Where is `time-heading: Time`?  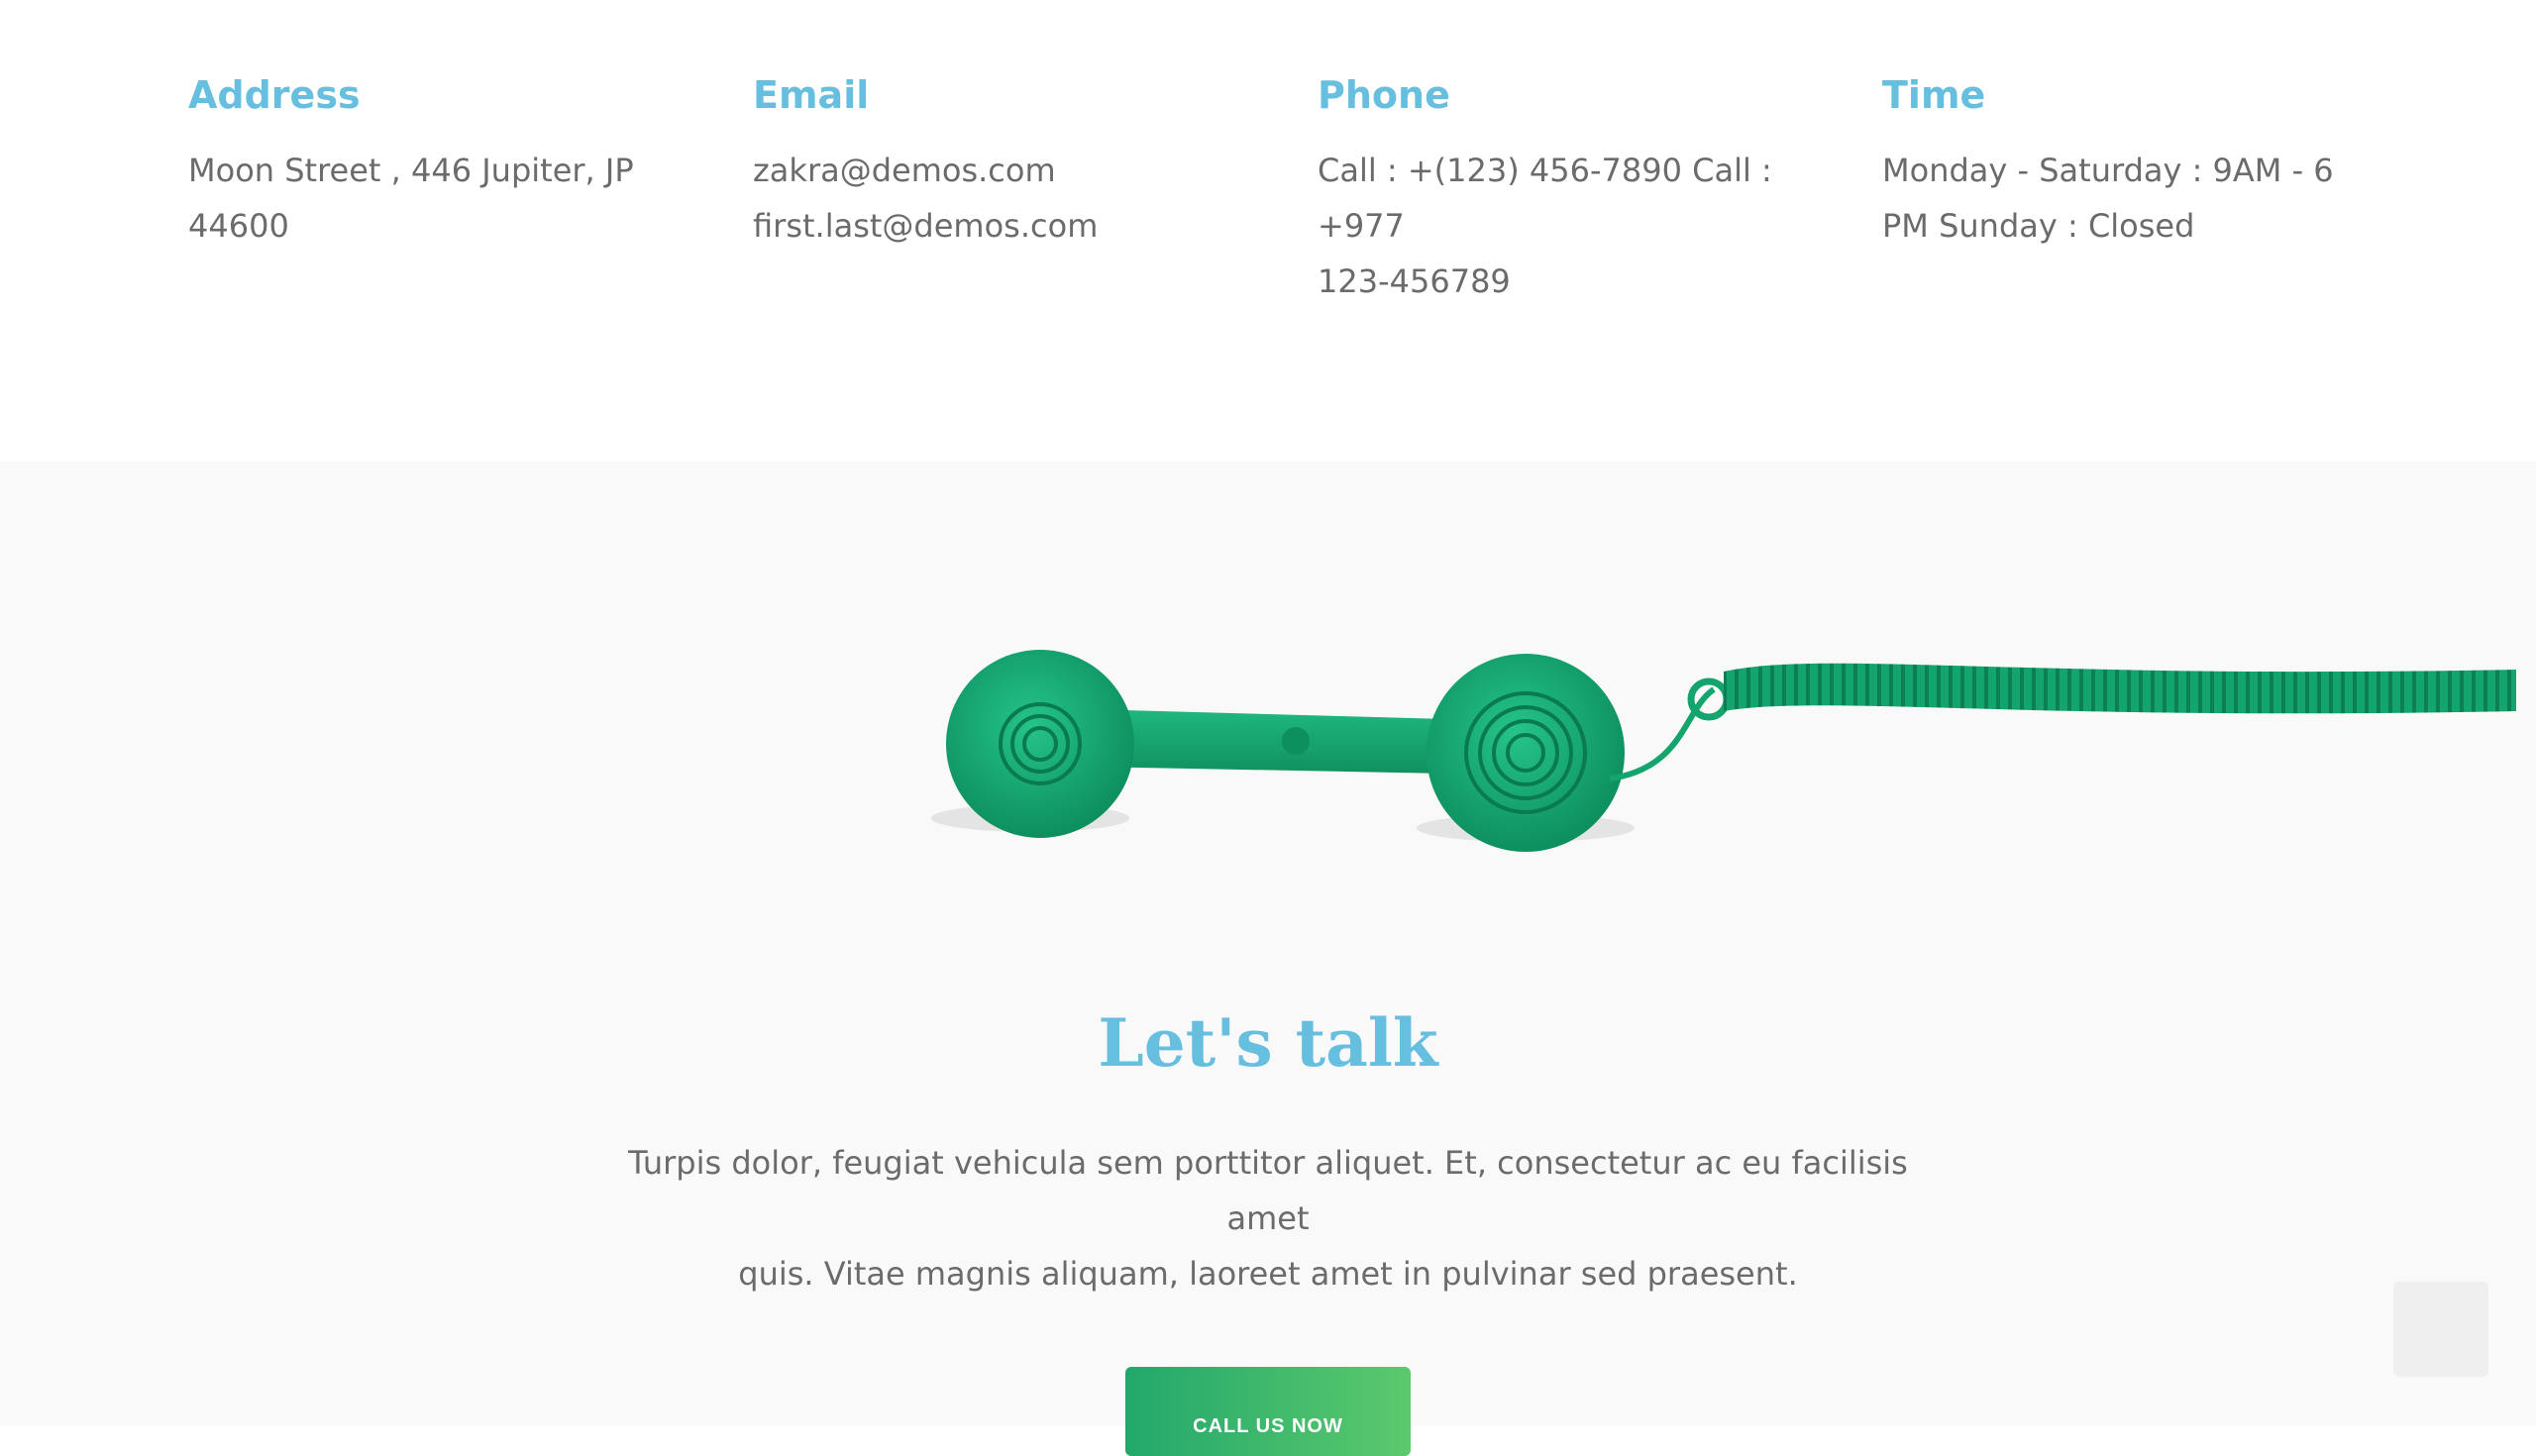 time-heading: Time is located at coordinates (1934, 95).